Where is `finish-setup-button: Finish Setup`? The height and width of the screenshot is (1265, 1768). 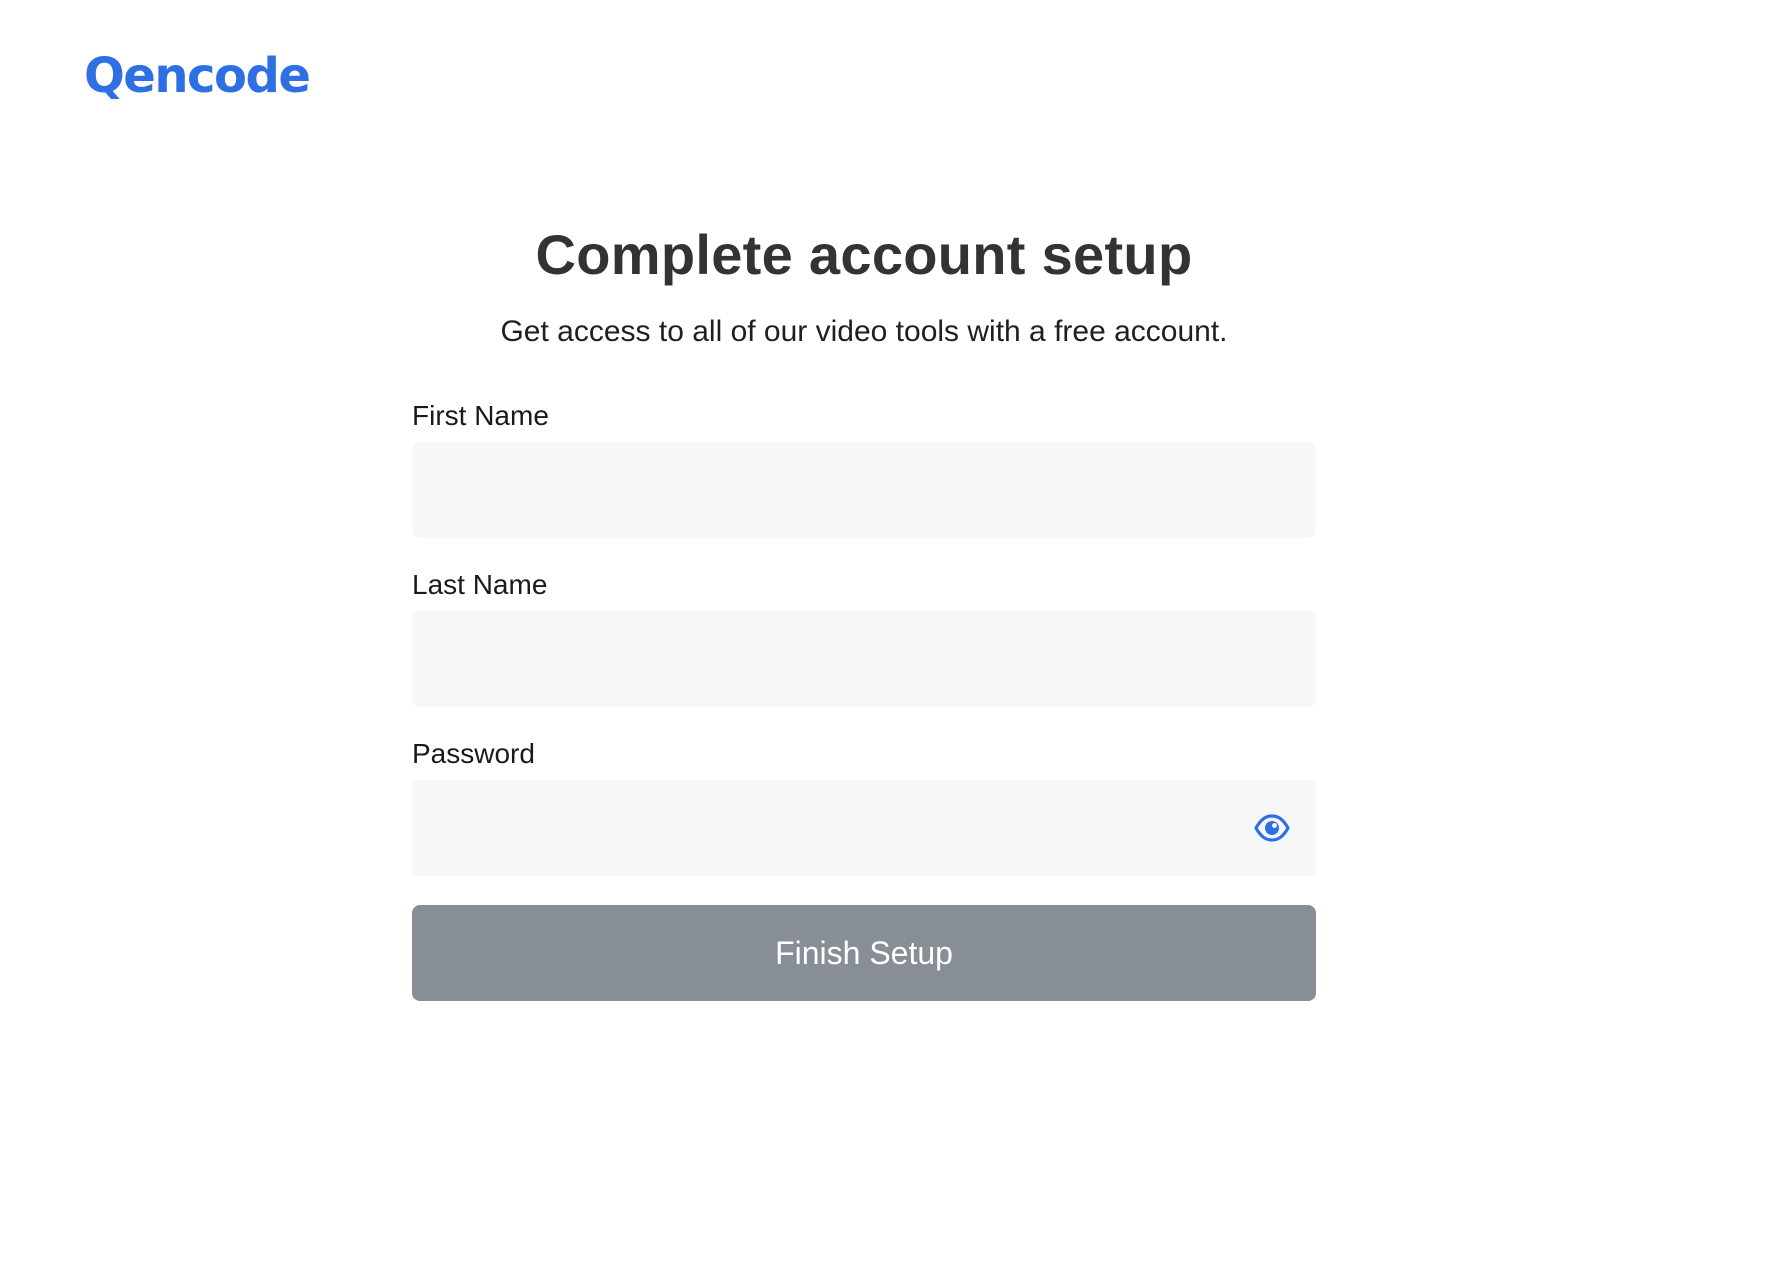
finish-setup-button: Finish Setup is located at coordinates (864, 953).